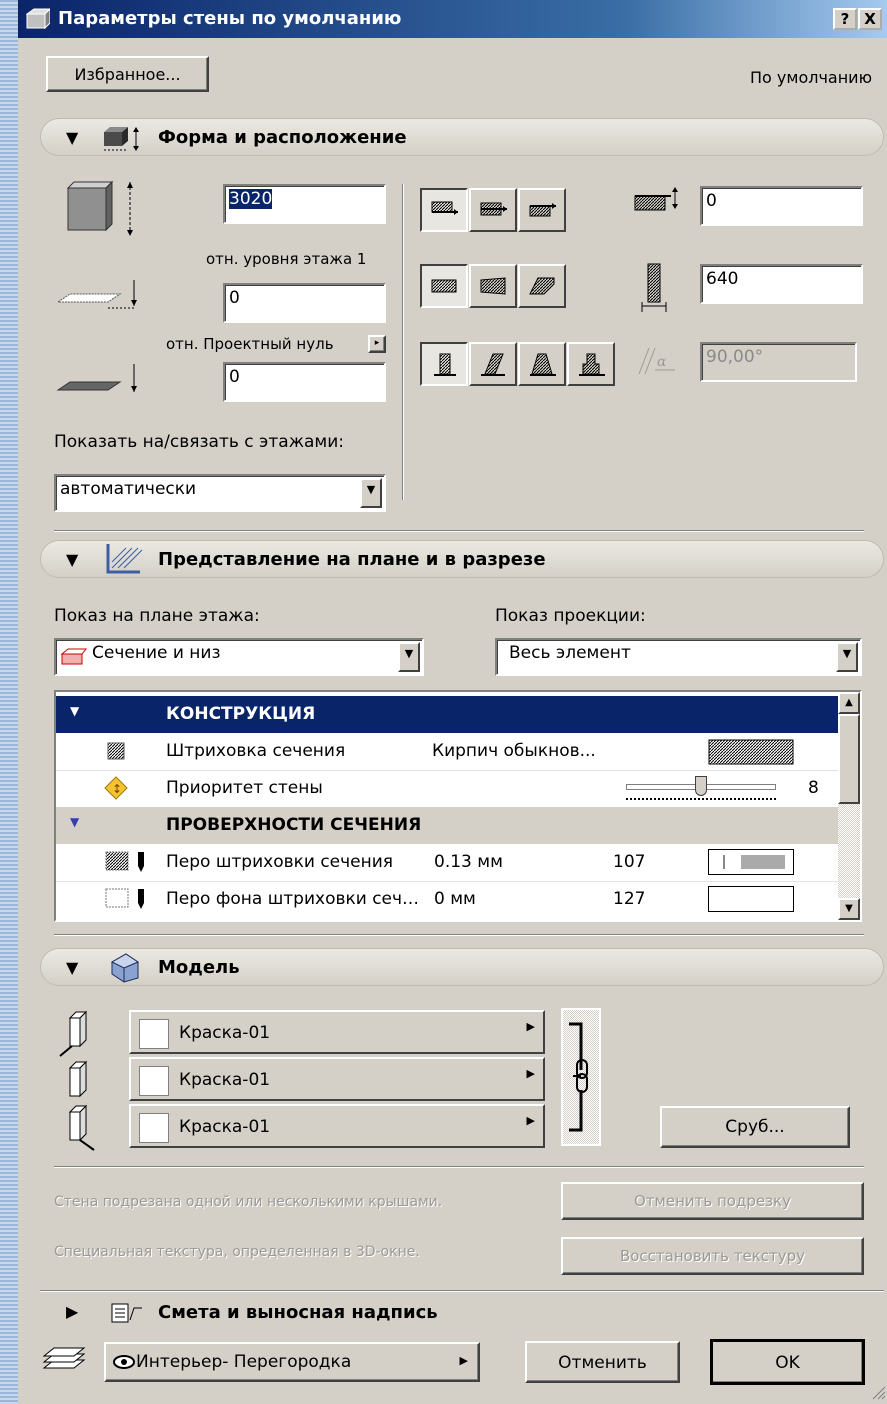 The image size is (887, 1404). I want to click on link-surfaces-toggle, so click(581, 1077).